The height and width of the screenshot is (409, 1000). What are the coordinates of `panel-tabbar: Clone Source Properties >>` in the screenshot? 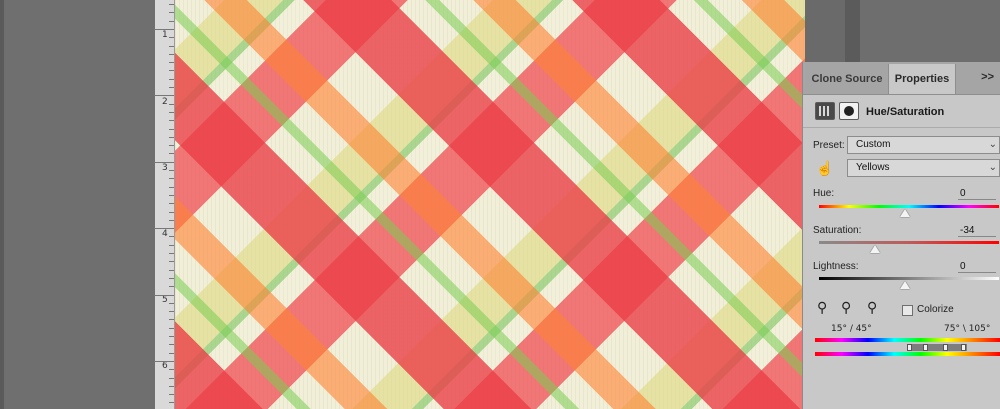 It's located at (901, 78).